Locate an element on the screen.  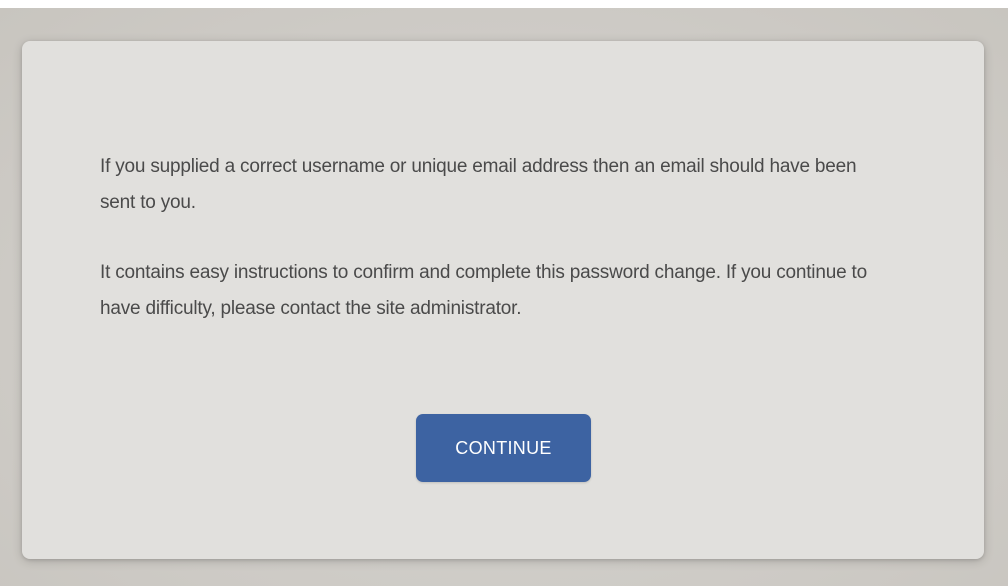
top-strip is located at coordinates (504, 4).